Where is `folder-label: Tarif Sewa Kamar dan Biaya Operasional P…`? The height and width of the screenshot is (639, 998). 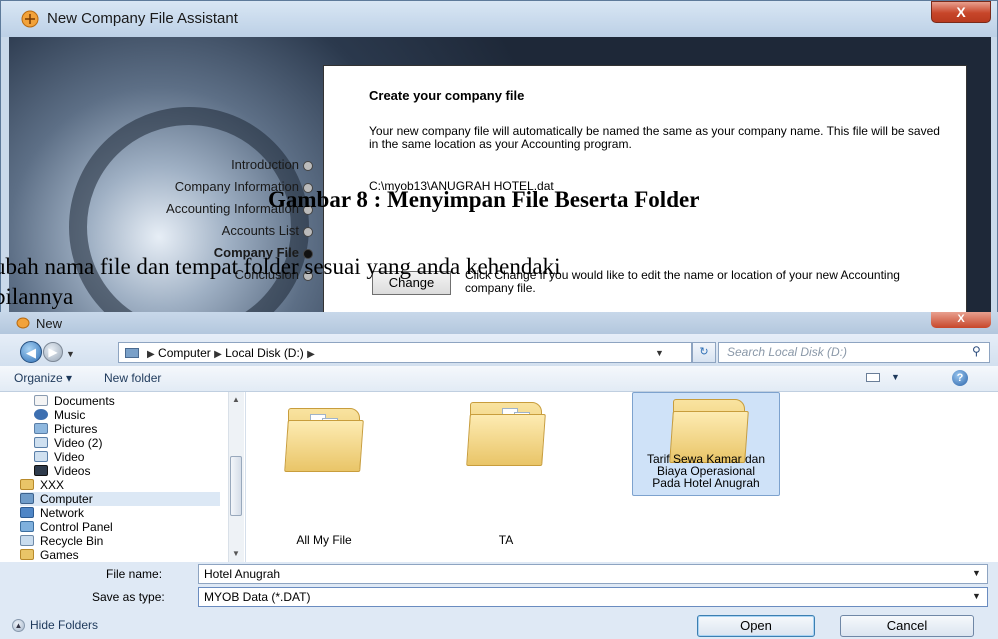
folder-label: Tarif Sewa Kamar dan Biaya Operasional P… is located at coordinates (706, 471).